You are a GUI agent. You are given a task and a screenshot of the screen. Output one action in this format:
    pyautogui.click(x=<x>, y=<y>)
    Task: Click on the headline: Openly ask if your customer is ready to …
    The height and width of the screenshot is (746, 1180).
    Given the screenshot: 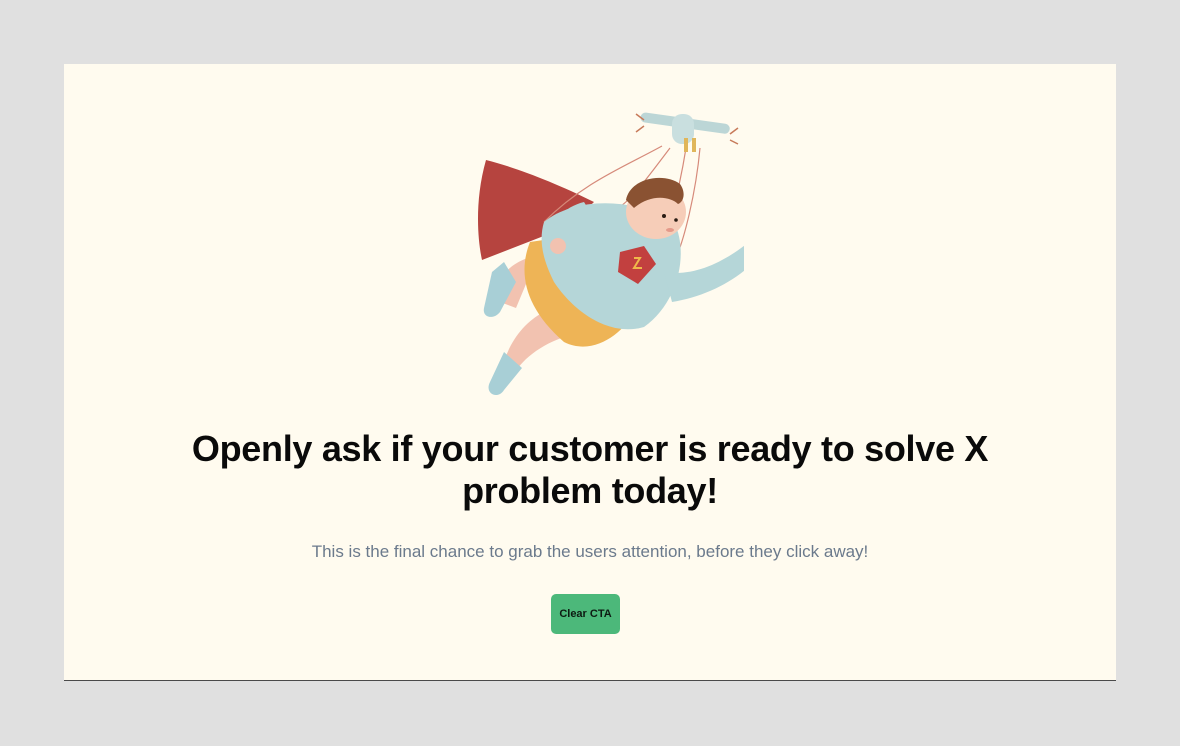 What is the action you would take?
    pyautogui.click(x=590, y=470)
    